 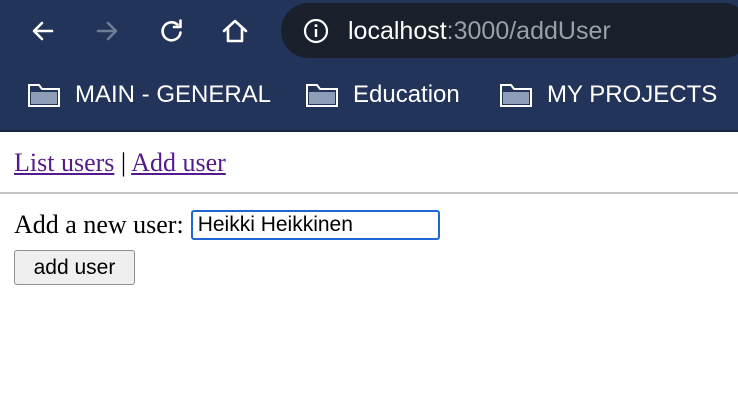 I want to click on user-name-input, so click(x=315, y=225).